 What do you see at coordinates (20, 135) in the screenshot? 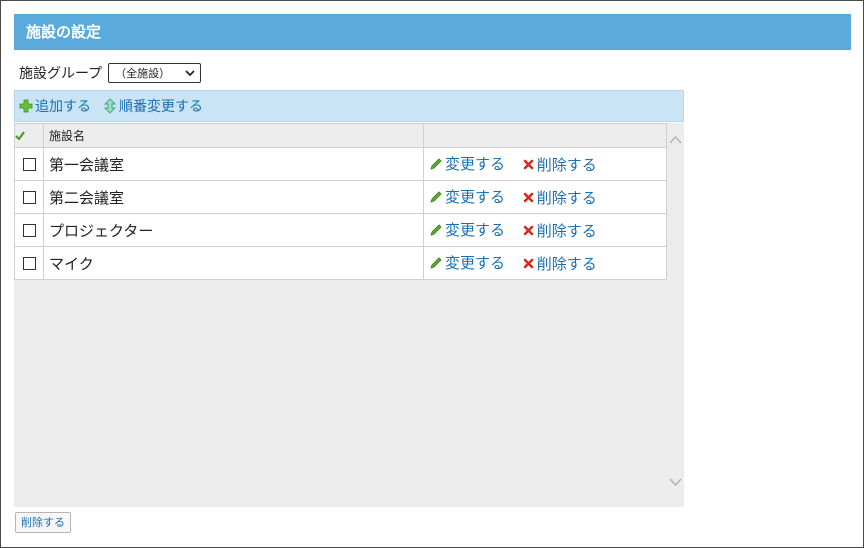
I see `checkmark-icon` at bounding box center [20, 135].